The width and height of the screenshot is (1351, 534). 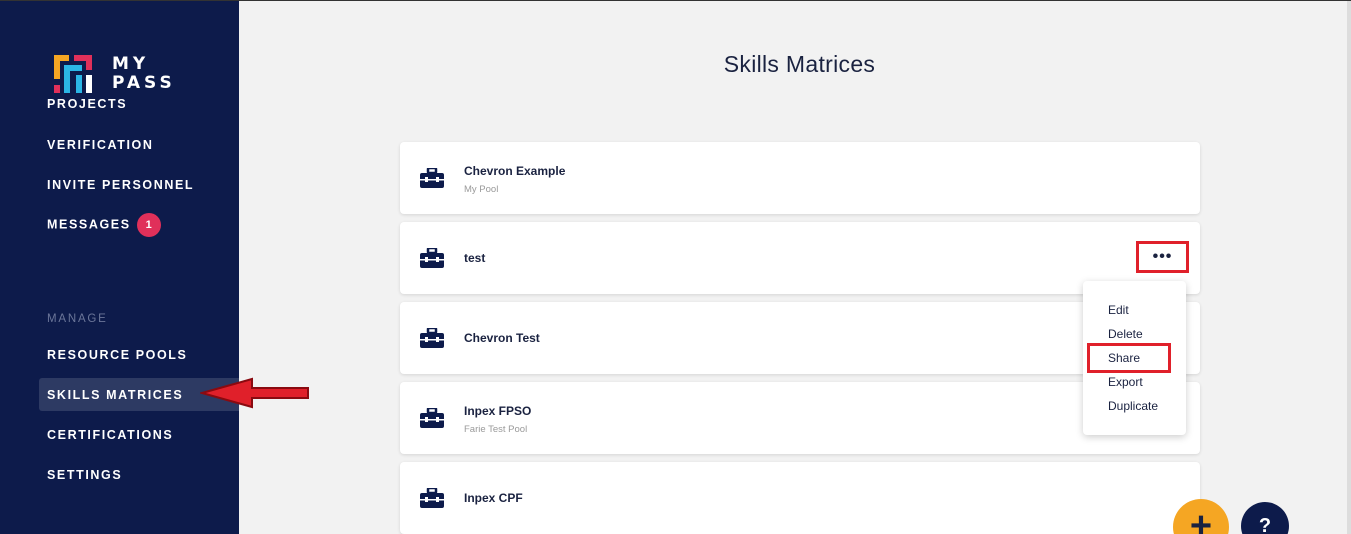 I want to click on more-options-button: •••, so click(x=1162, y=257).